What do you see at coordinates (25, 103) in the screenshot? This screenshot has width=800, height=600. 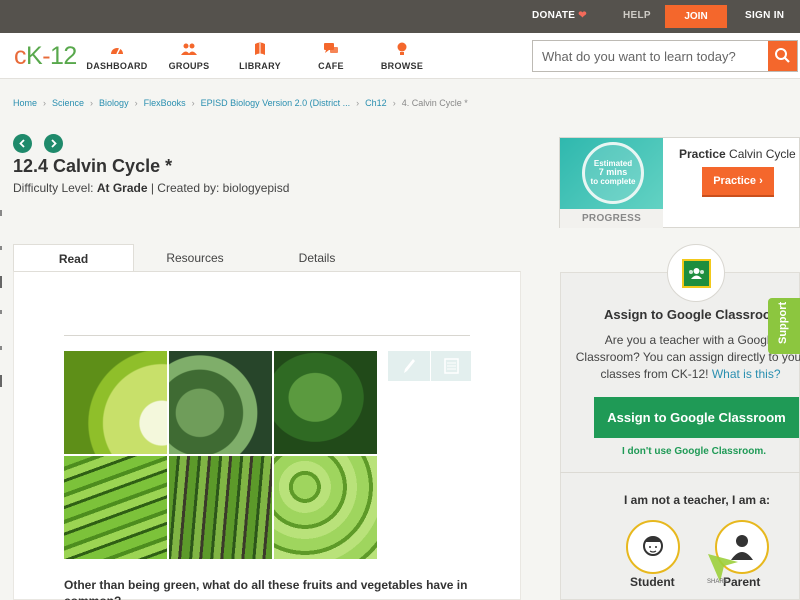 I see `breadcrumb-home: Home` at bounding box center [25, 103].